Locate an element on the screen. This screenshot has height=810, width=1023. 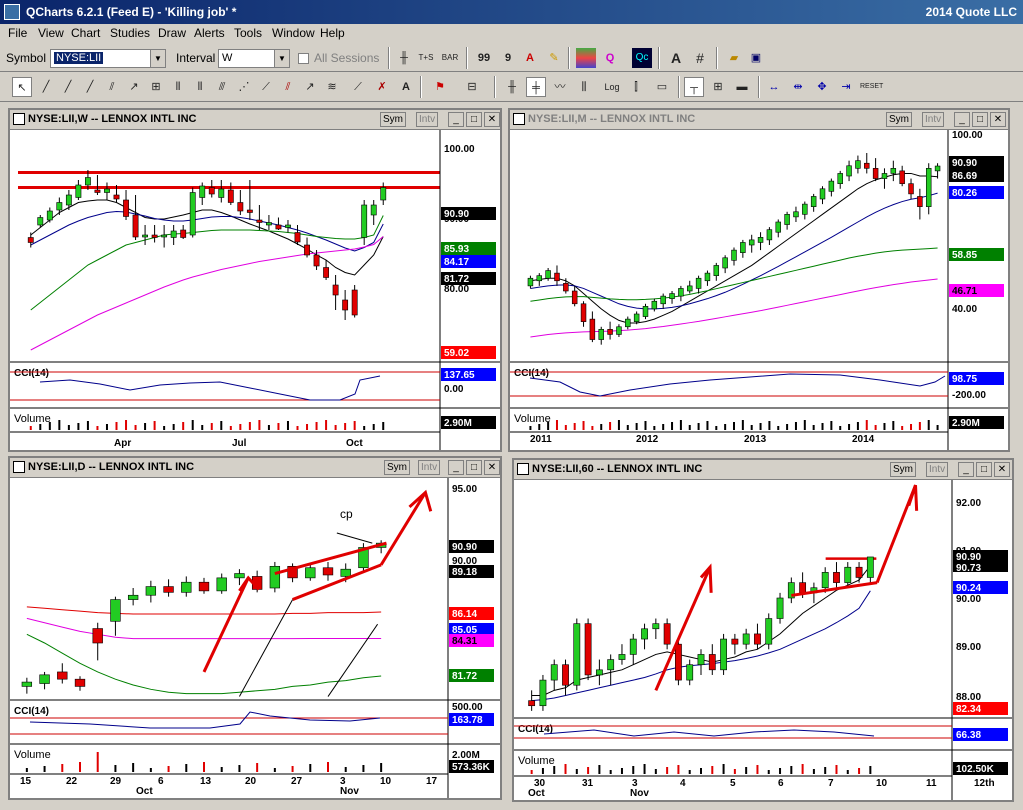
bar-icon: BAR is located at coordinates (450, 58).